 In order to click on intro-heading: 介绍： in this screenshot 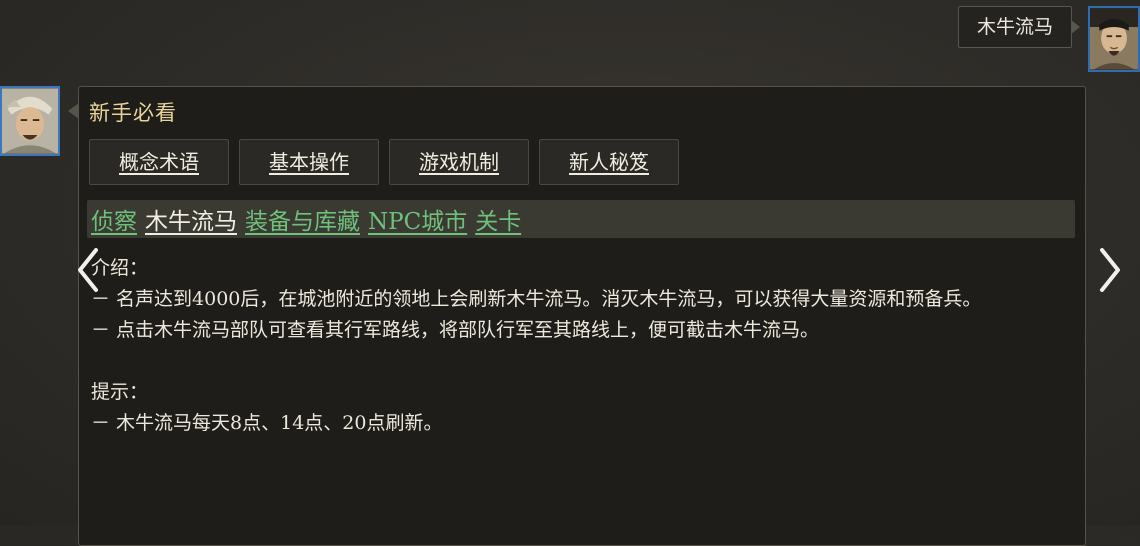, I will do `click(120, 268)`.